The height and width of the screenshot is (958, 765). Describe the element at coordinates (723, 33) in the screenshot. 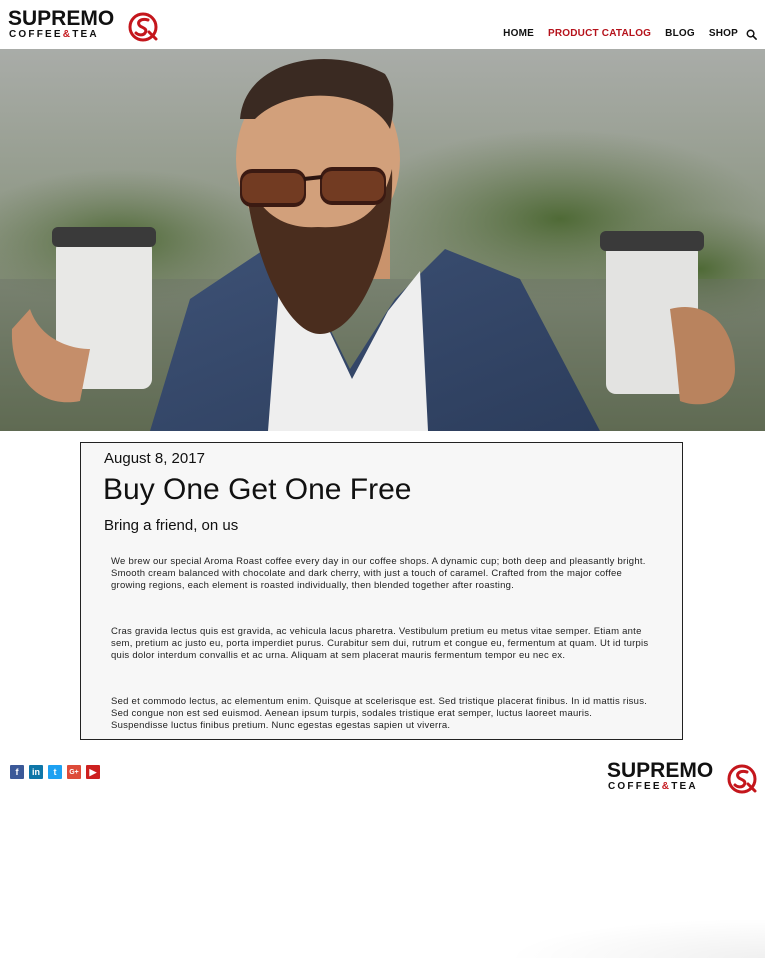

I see `nav-shop: SHOP` at that location.